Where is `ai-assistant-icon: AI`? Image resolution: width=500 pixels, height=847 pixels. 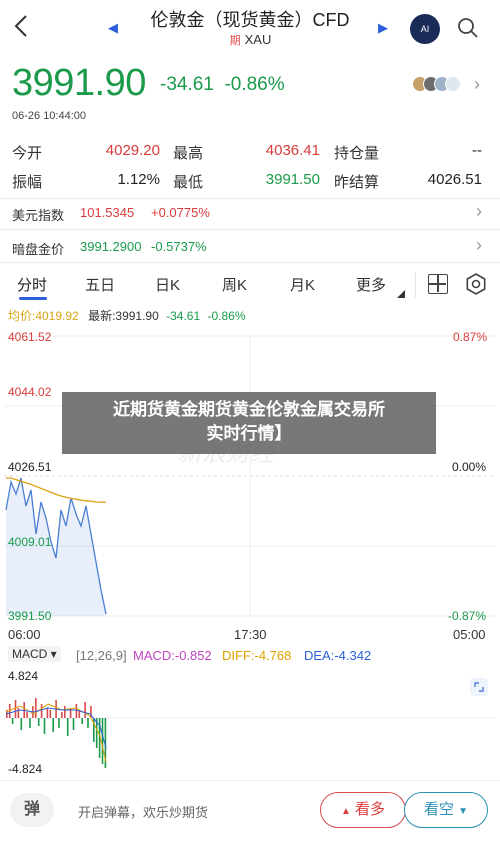 ai-assistant-icon: AI is located at coordinates (425, 29).